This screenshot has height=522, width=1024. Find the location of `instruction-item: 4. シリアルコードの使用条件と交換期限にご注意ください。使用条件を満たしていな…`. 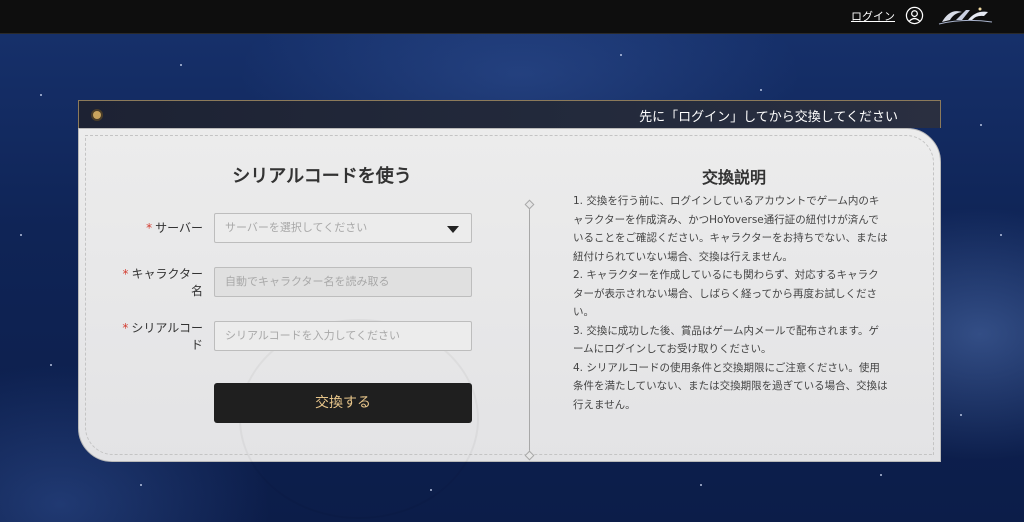

instruction-item: 4. シリアルコードの使用条件と交換期限にご注意ください。使用条件を満たしていな… is located at coordinates (730, 386).